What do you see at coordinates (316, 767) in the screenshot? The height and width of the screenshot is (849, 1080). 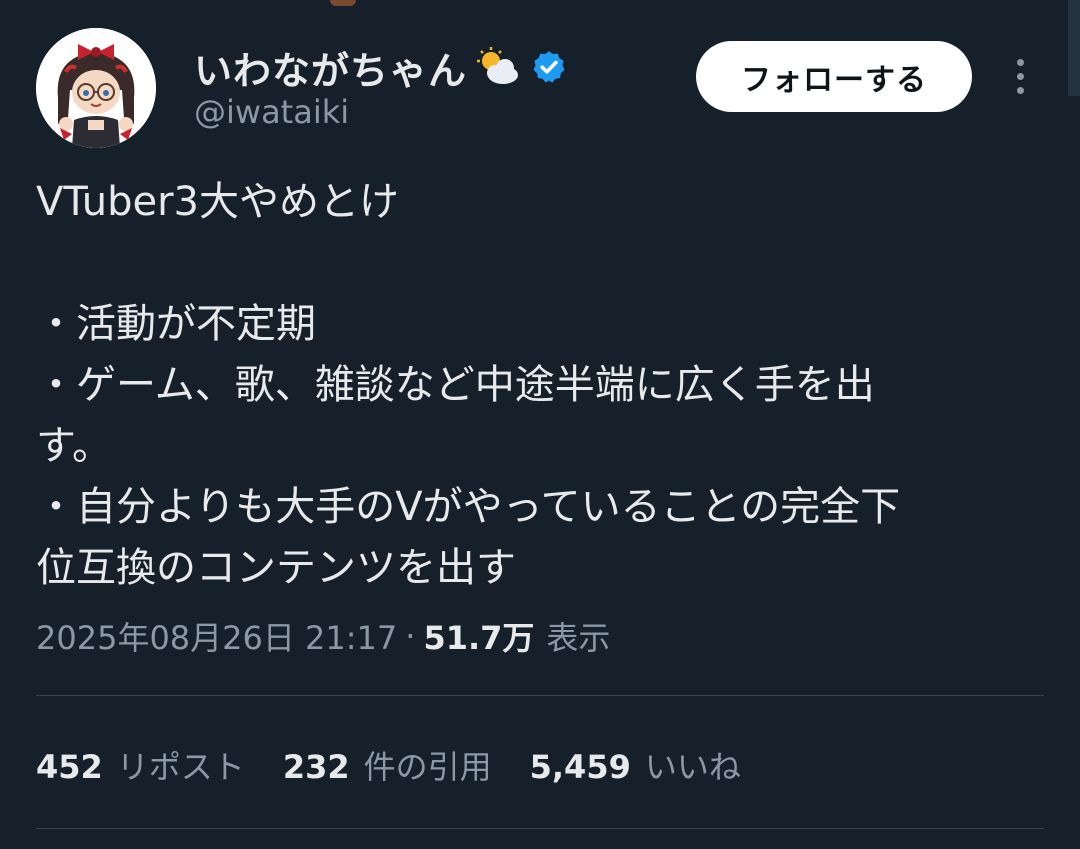 I see `quote-count: 232` at bounding box center [316, 767].